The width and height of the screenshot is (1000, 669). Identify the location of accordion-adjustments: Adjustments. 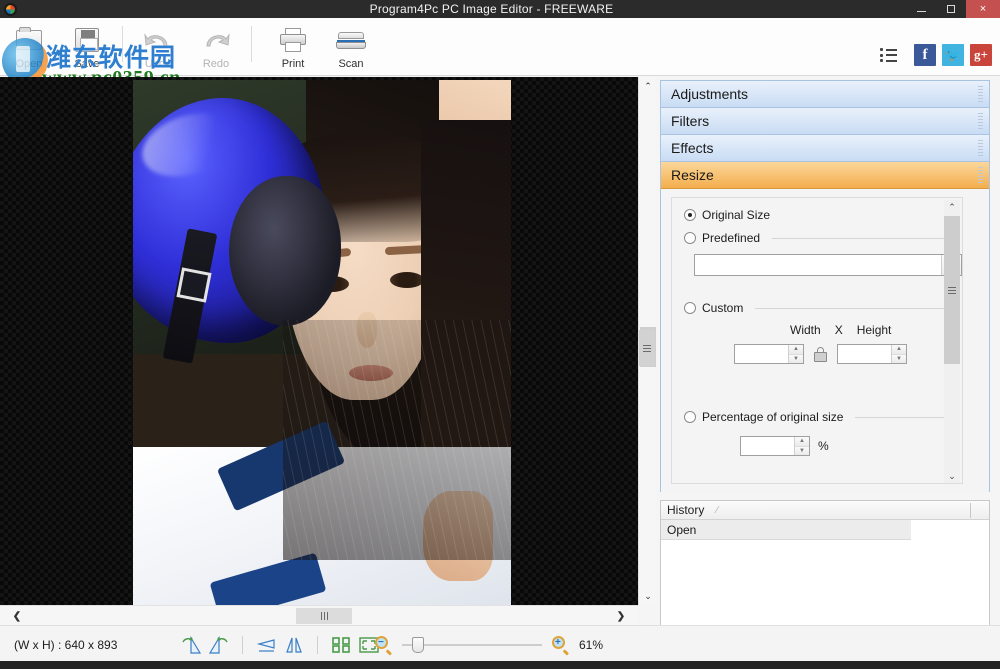
(825, 94).